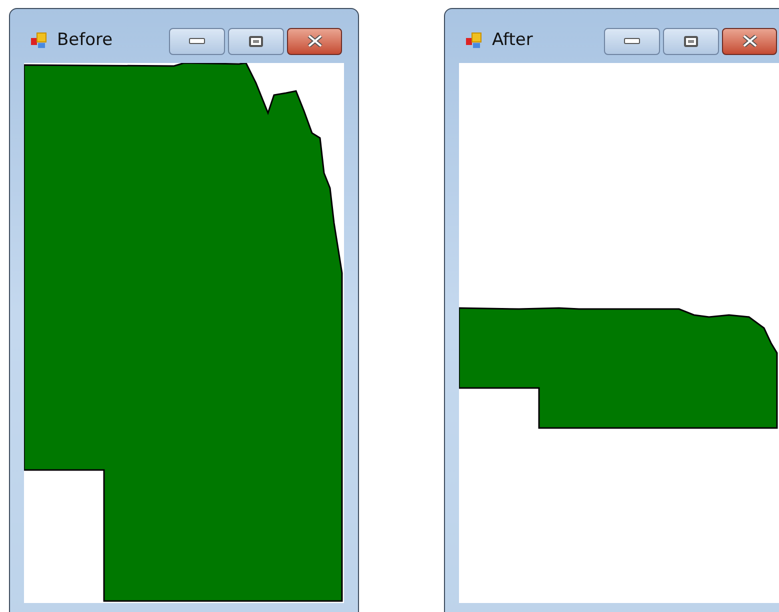 The width and height of the screenshot is (779, 612). What do you see at coordinates (85, 40) in the screenshot?
I see `window-title: Before` at bounding box center [85, 40].